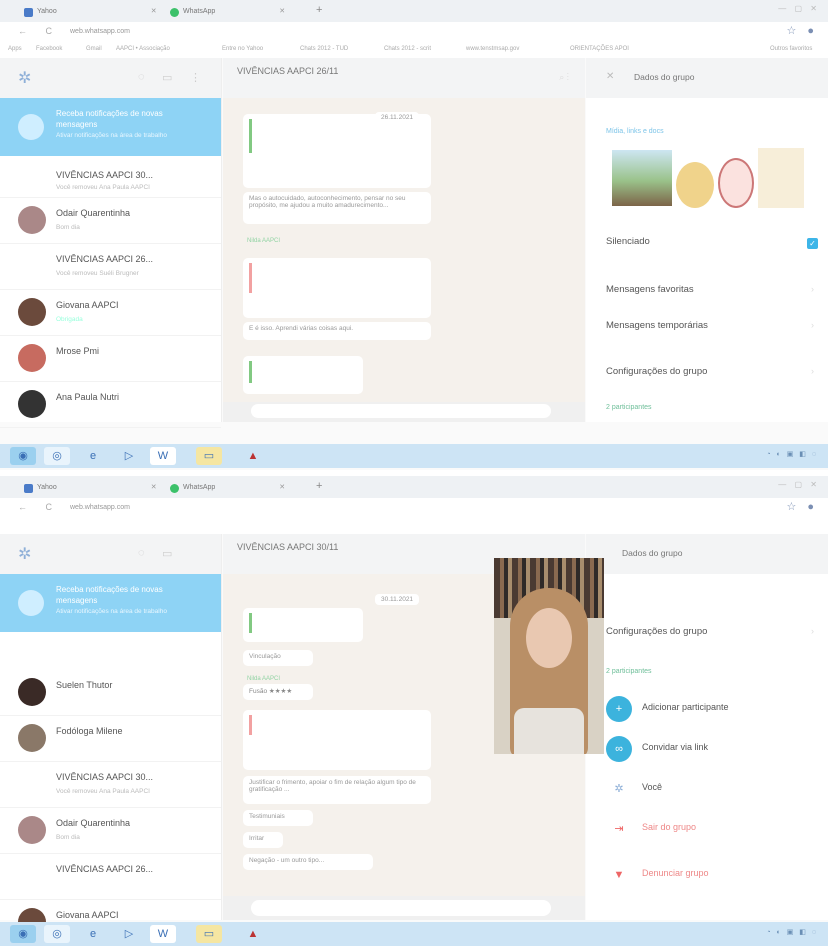  I want to click on group-media-thumbnails, so click(710, 182).